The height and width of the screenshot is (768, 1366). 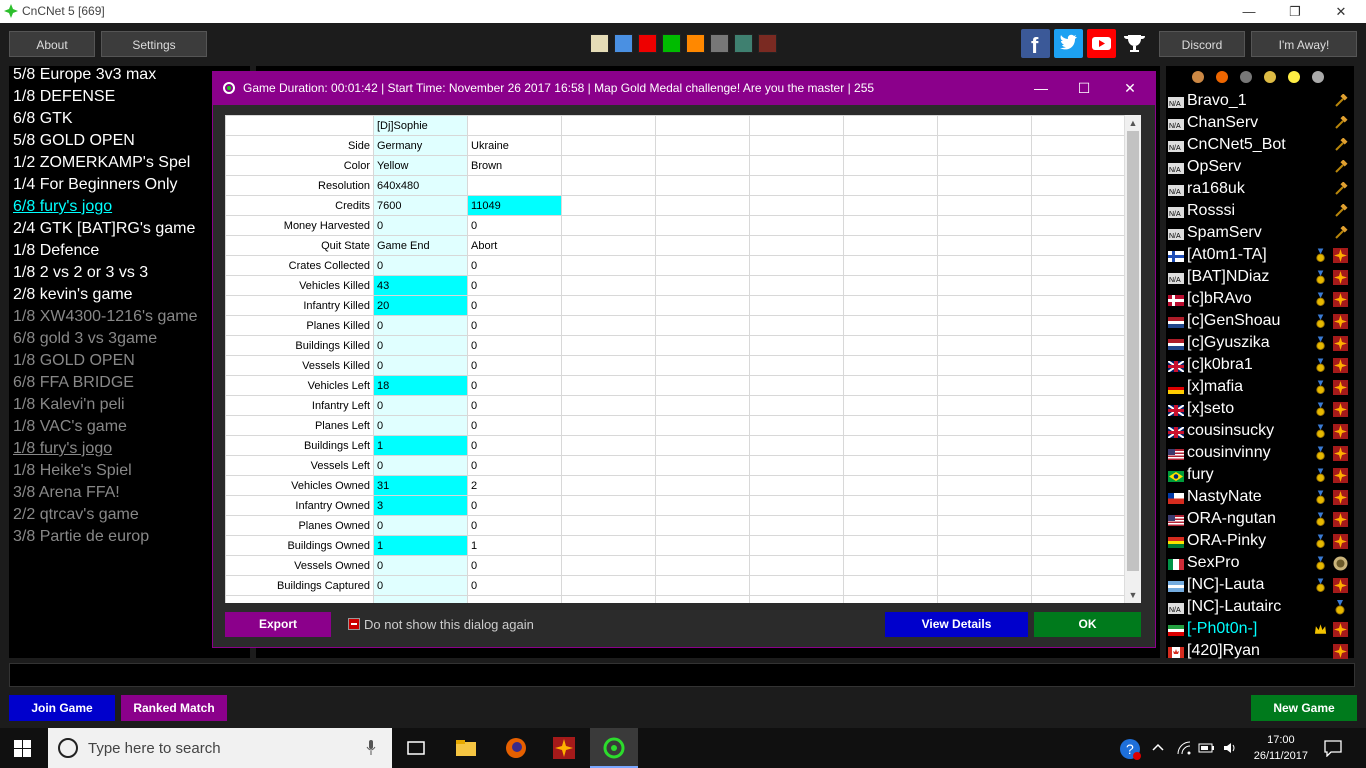 I want to click on scroll-down-icon: ▼, so click(x=1133, y=595).